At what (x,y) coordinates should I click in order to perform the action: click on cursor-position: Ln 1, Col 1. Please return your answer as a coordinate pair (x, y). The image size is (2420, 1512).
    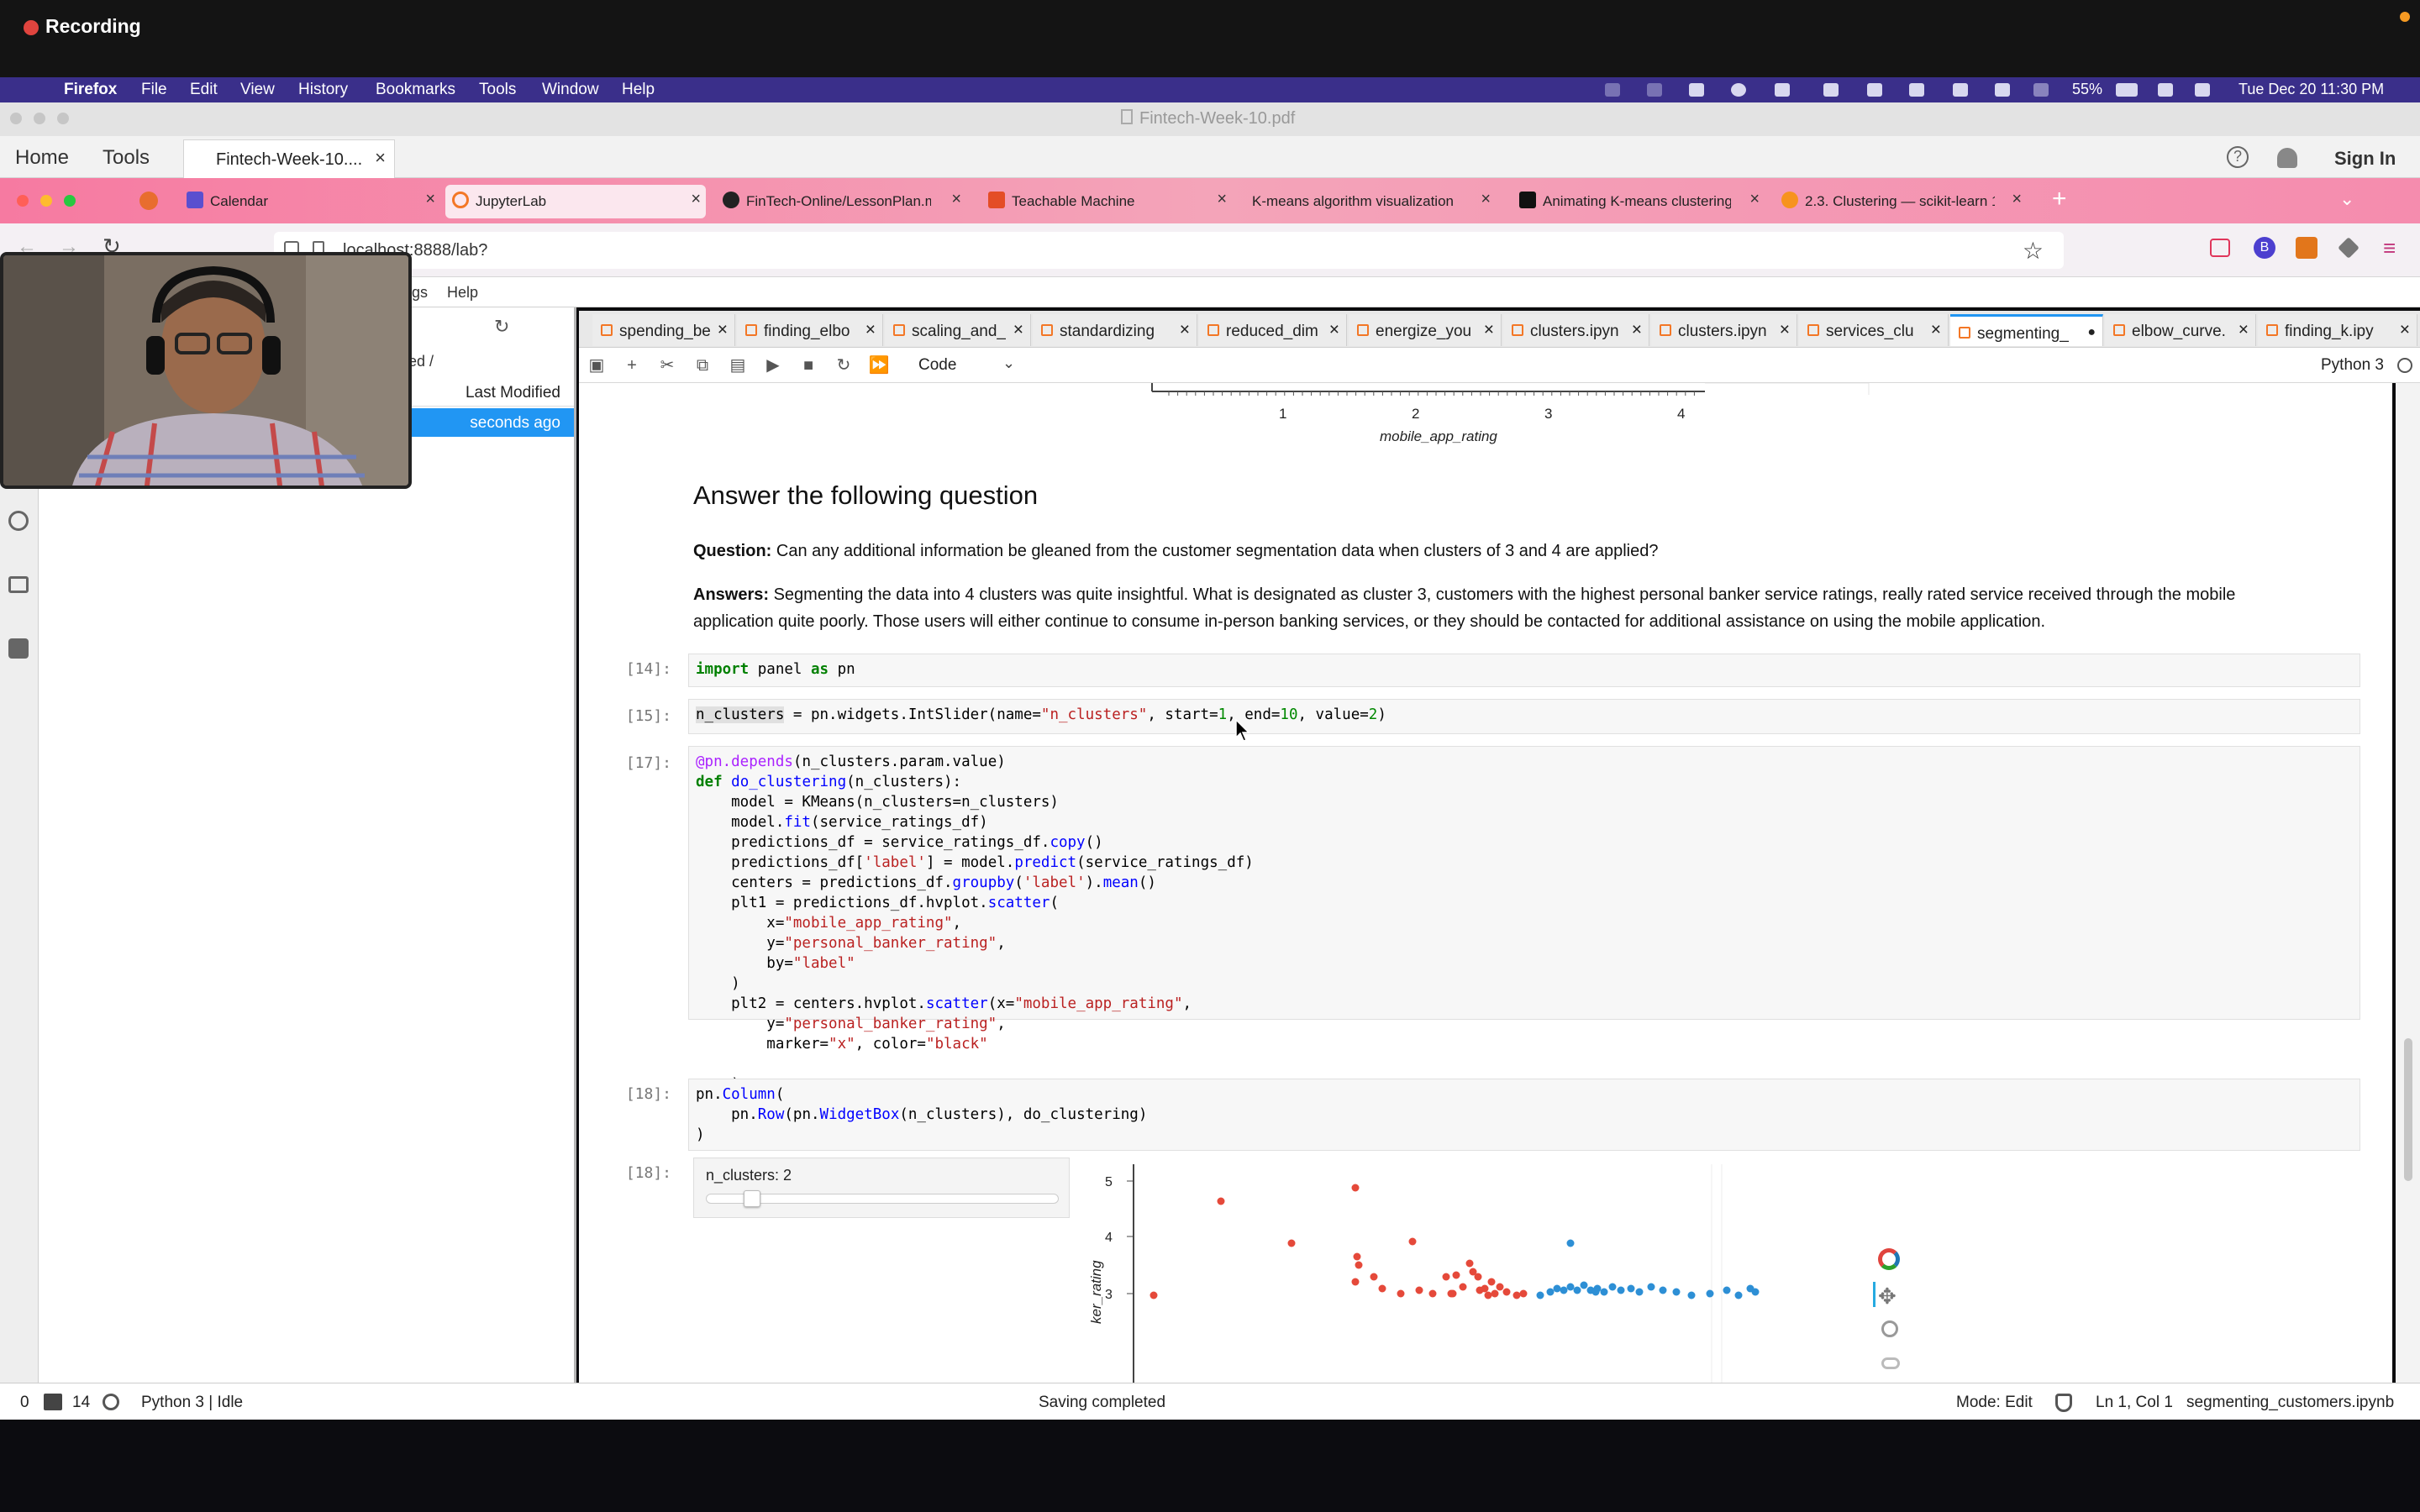
    Looking at the image, I should click on (2134, 1403).